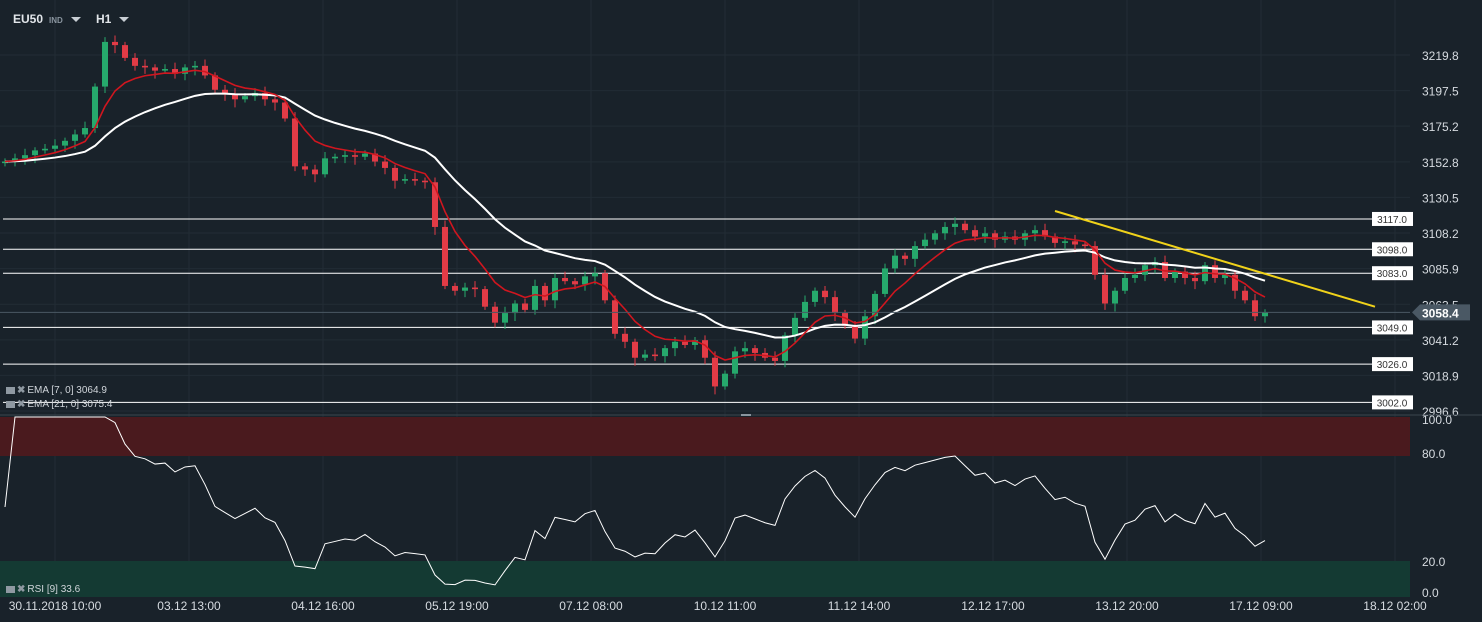 This screenshot has width=1482, height=622. What do you see at coordinates (1440, 198) in the screenshot?
I see `price-tick-label: 3130.5` at bounding box center [1440, 198].